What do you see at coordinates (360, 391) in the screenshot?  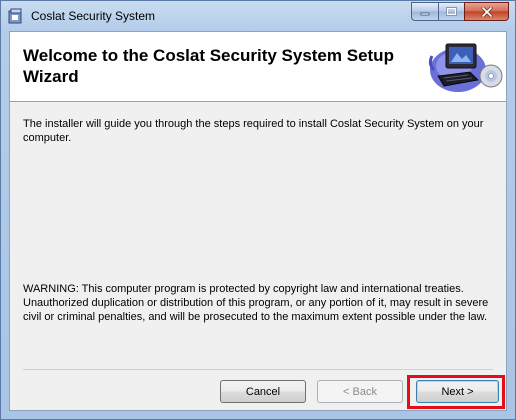 I see `back-button: < Back` at bounding box center [360, 391].